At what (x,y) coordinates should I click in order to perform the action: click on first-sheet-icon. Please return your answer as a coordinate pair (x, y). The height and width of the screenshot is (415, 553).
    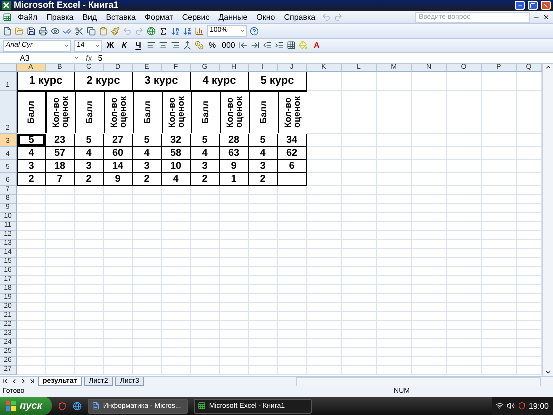
    Looking at the image, I should click on (5, 381).